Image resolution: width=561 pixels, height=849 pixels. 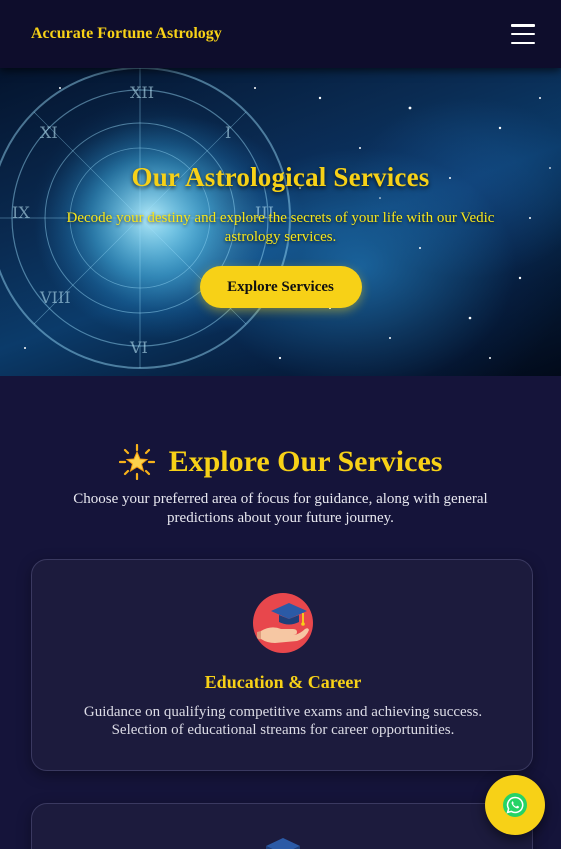 I want to click on services-heading: Explore Our Services, so click(x=280, y=462).